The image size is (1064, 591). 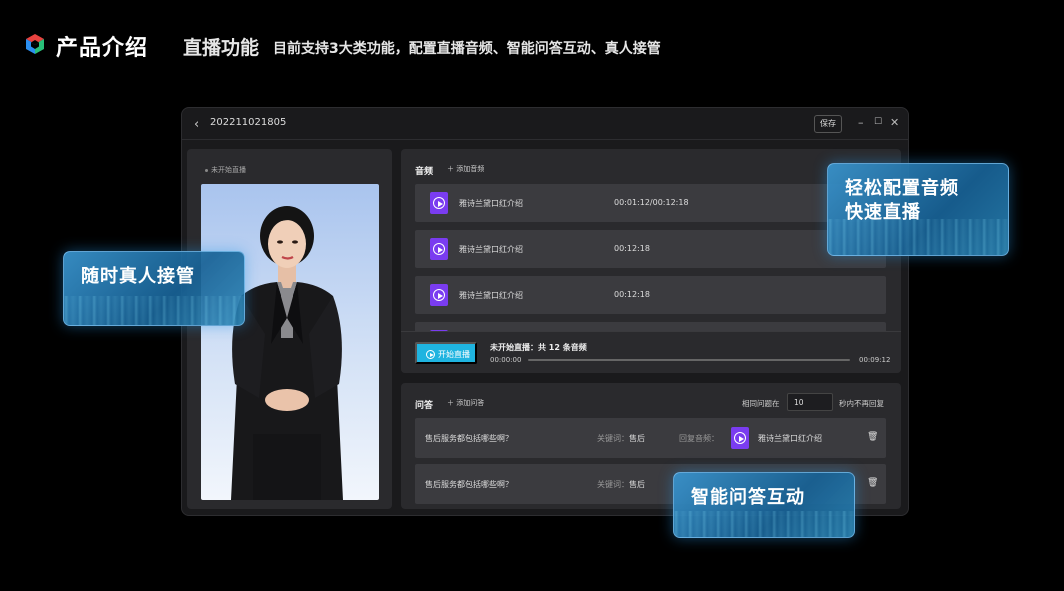 I want to click on callout-takeover-text: 随时真人接管, so click(x=138, y=276).